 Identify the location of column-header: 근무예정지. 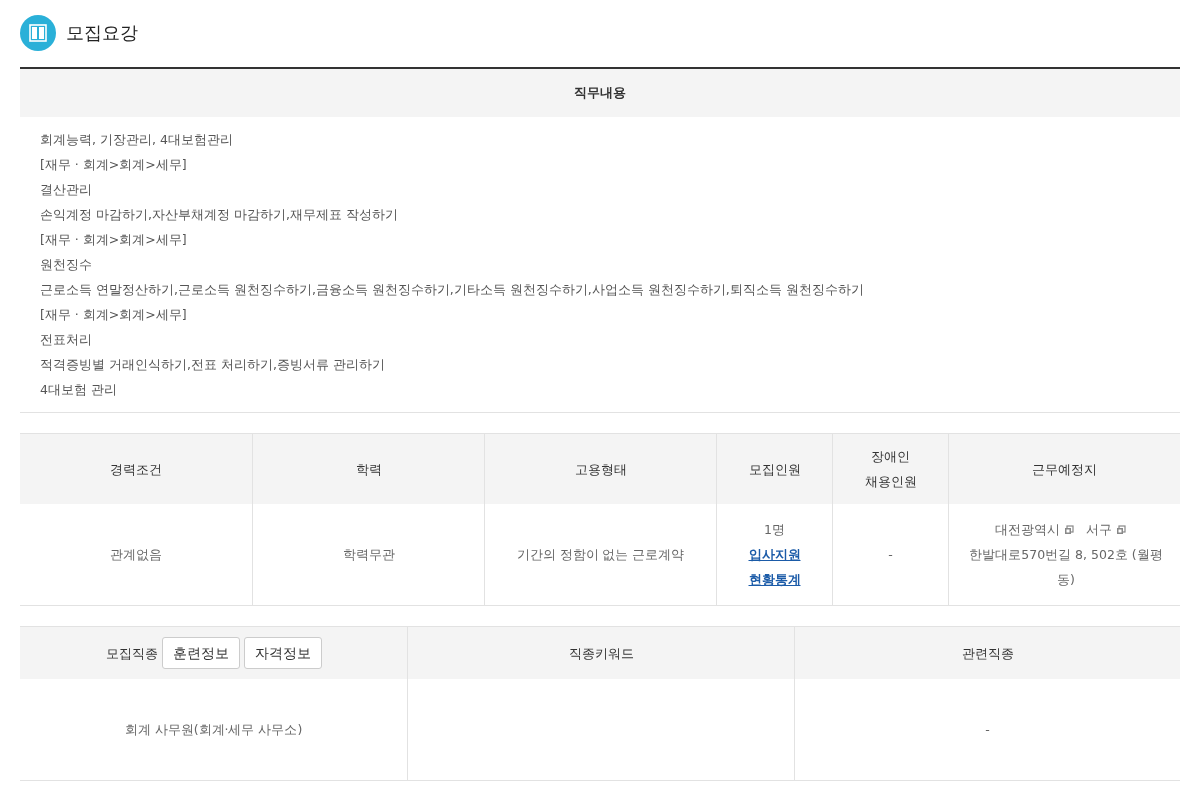
(1064, 469).